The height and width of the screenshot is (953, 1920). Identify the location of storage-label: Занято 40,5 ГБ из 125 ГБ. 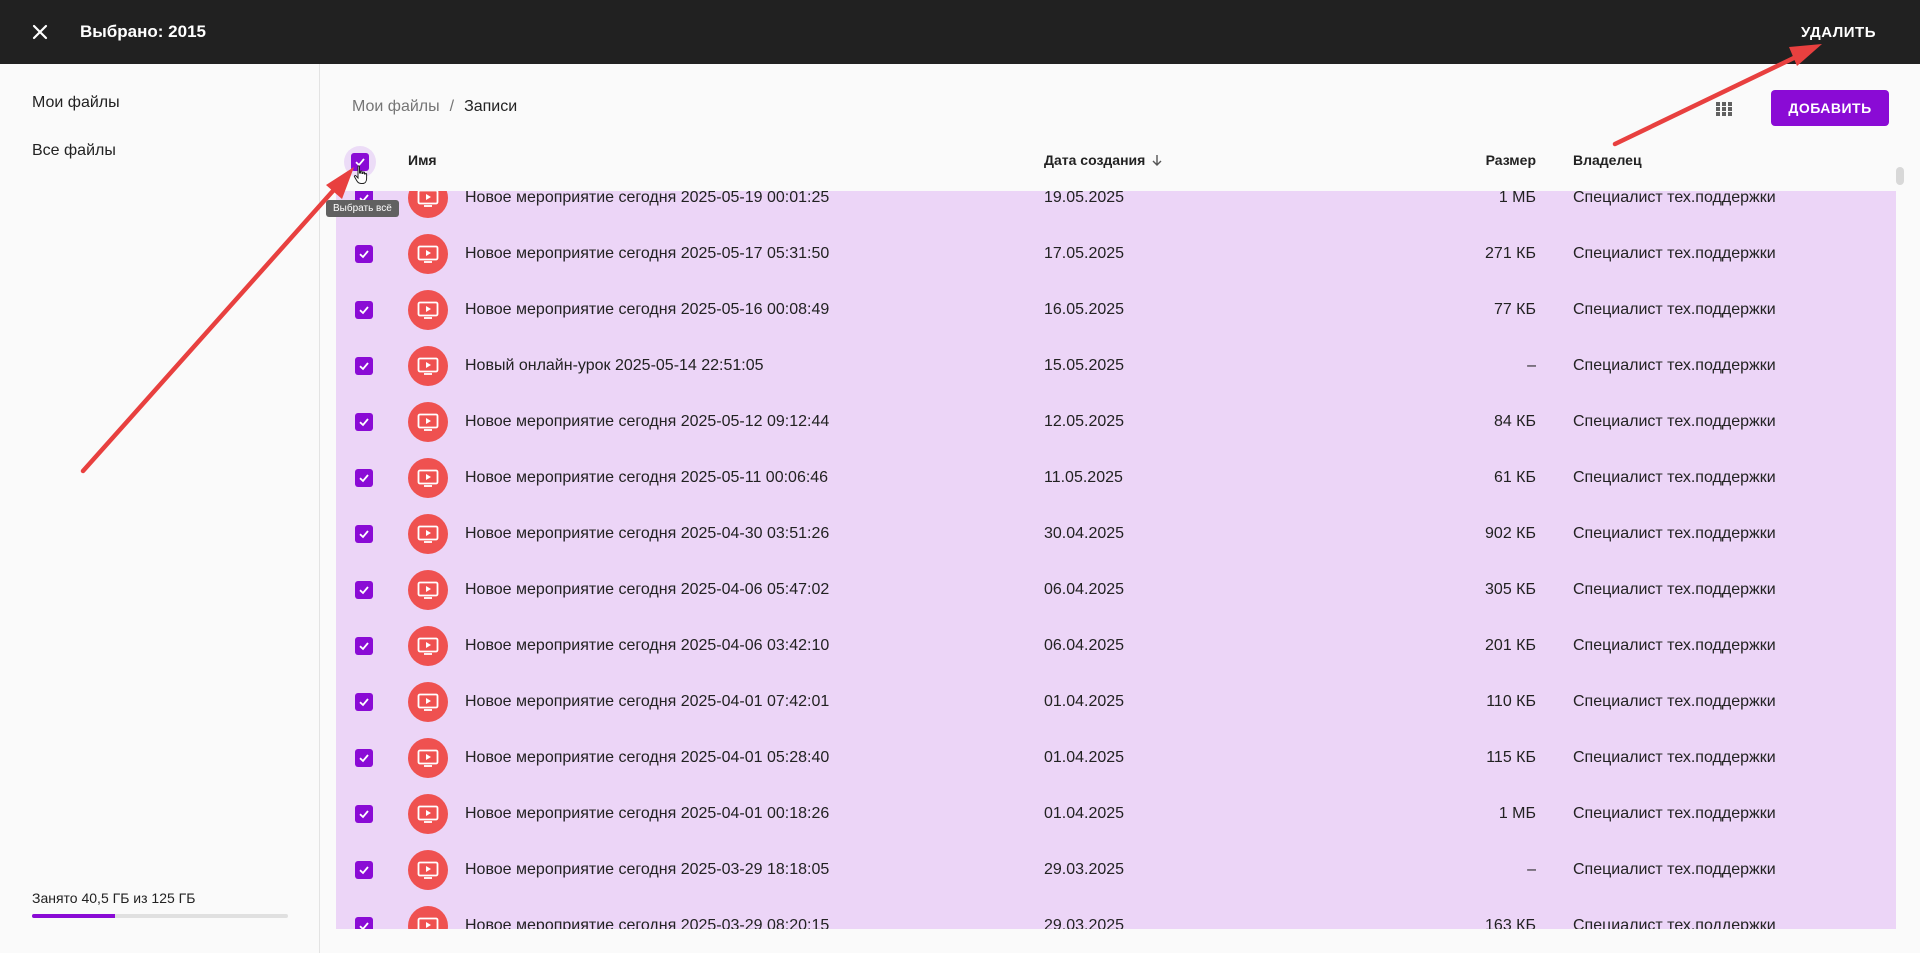
(114, 898).